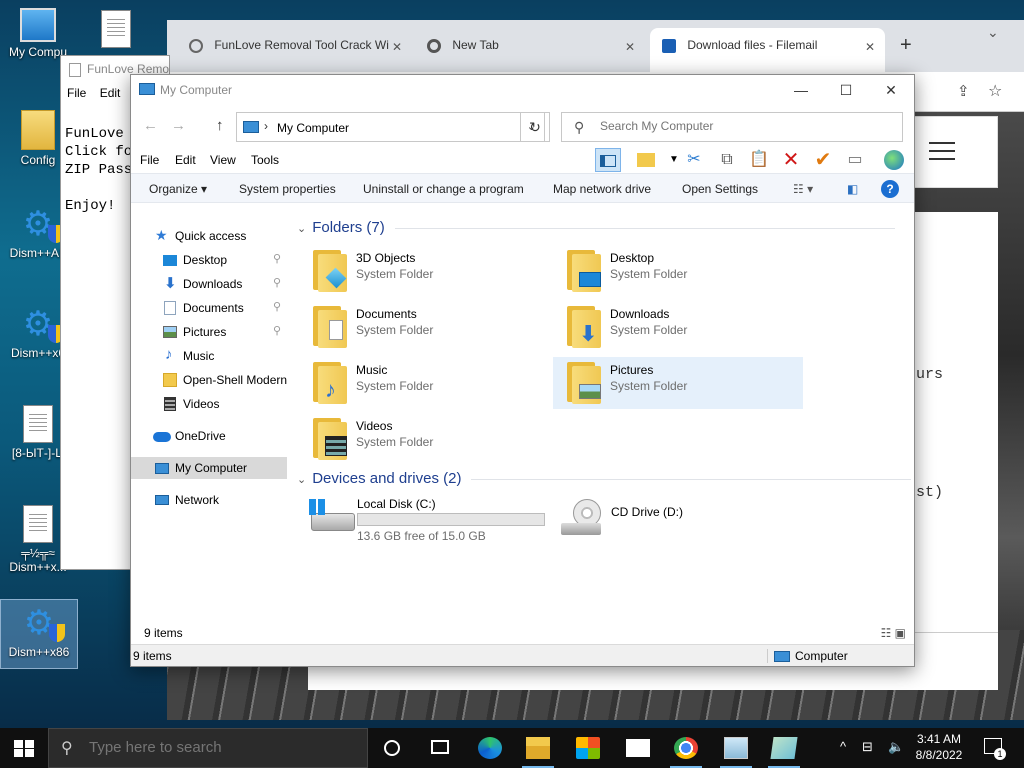  Describe the element at coordinates (223, 160) in the screenshot. I see `menu-view: View` at that location.